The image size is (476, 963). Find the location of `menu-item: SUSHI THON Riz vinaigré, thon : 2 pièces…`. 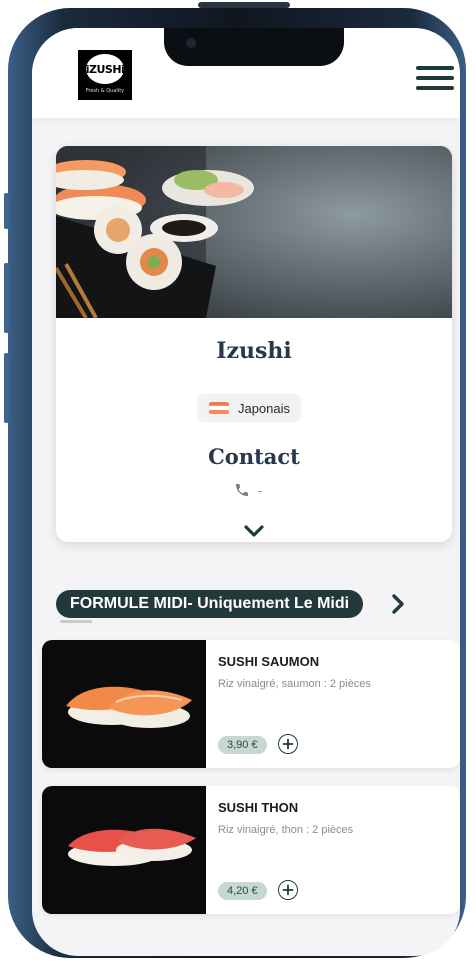

menu-item: SUSHI THON Riz vinaigré, thon : 2 pièces… is located at coordinates (251, 850).